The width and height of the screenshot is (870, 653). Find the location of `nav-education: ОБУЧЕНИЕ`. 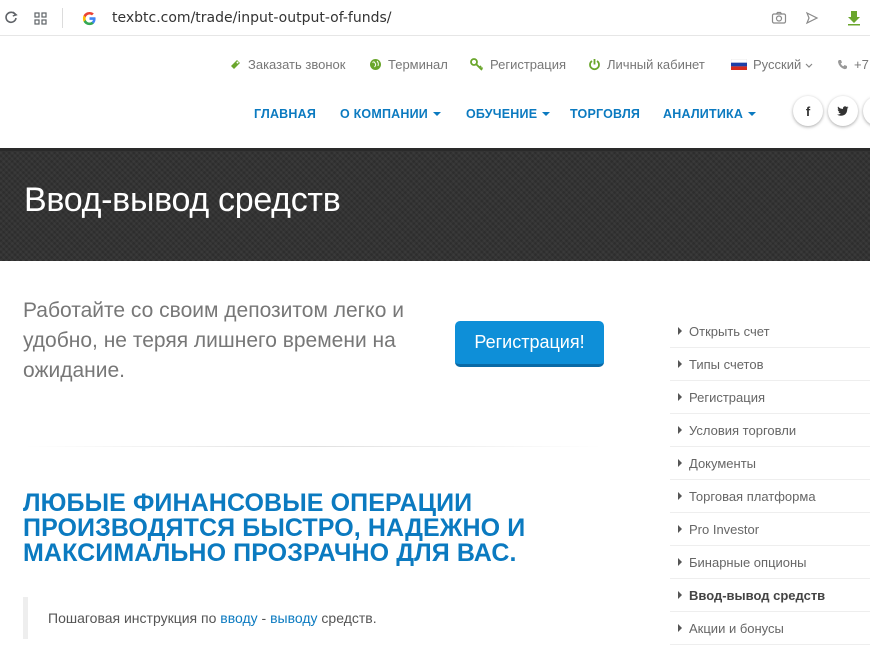

nav-education: ОБУЧЕНИЕ is located at coordinates (508, 114).